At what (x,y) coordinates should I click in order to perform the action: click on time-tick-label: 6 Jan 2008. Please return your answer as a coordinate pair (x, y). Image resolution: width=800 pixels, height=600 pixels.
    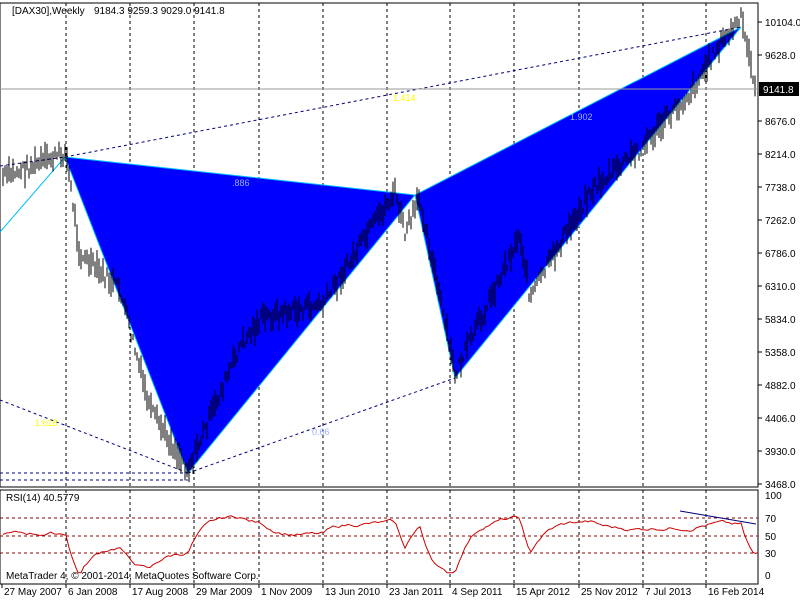
    Looking at the image, I should click on (93, 592).